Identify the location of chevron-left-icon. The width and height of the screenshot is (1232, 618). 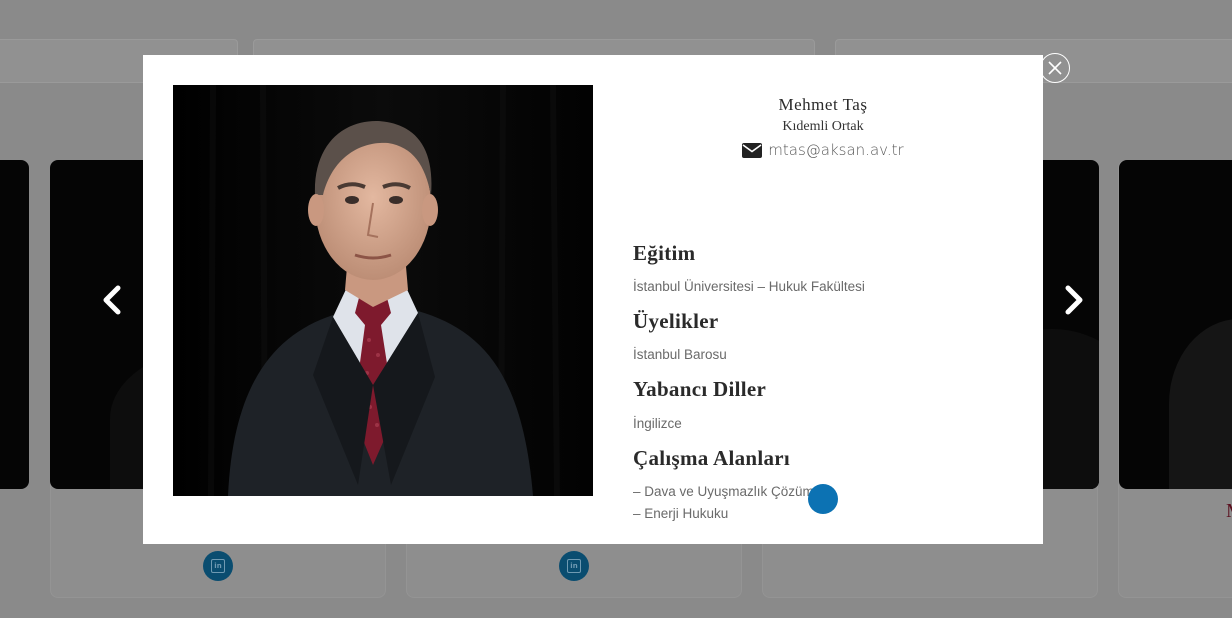
(112, 300).